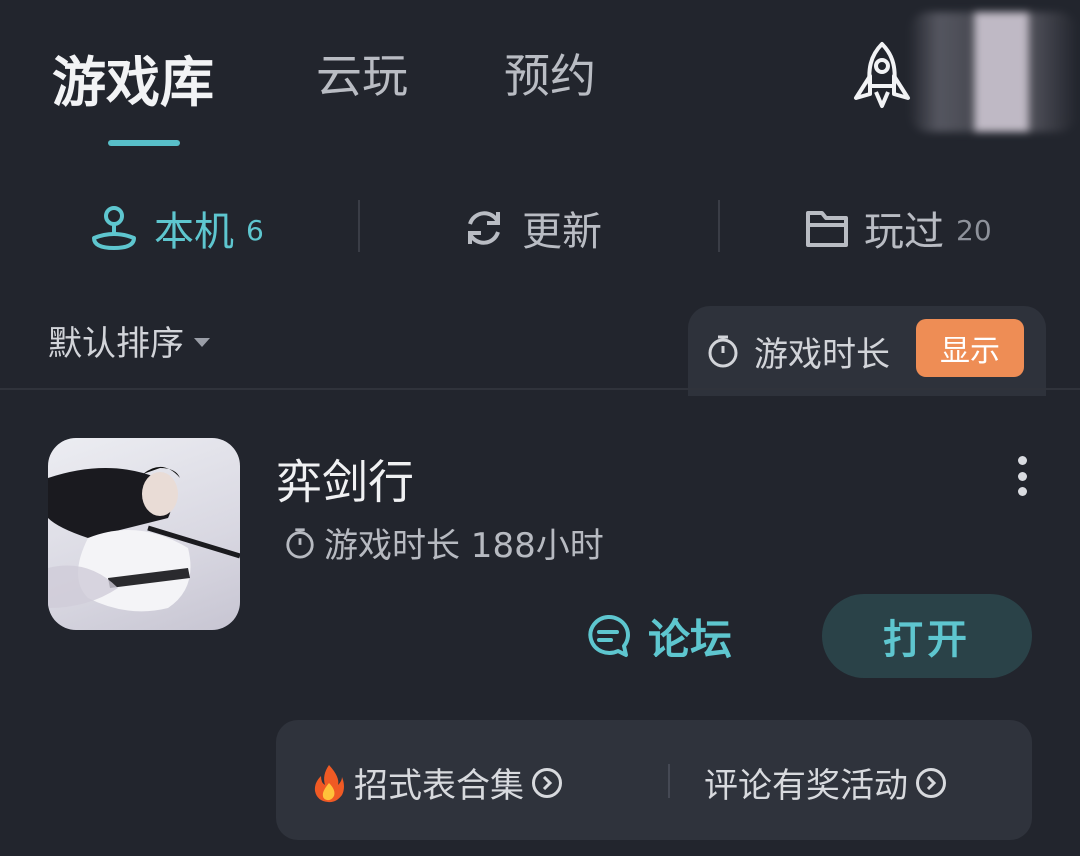 The image size is (1080, 856). What do you see at coordinates (194, 232) in the screenshot?
I see `subtab-local-label: 本机` at bounding box center [194, 232].